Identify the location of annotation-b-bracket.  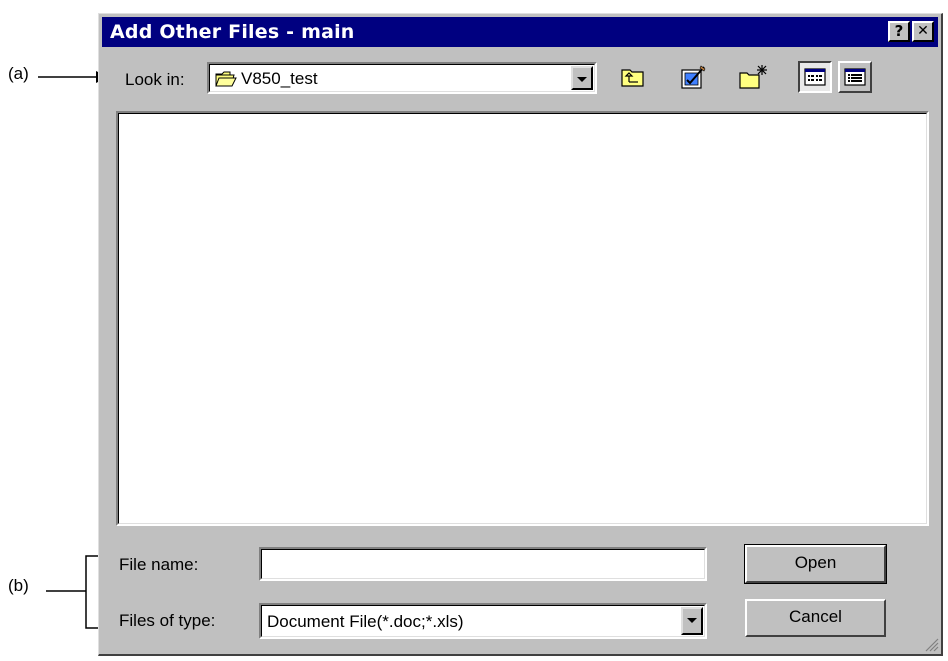
(73, 592).